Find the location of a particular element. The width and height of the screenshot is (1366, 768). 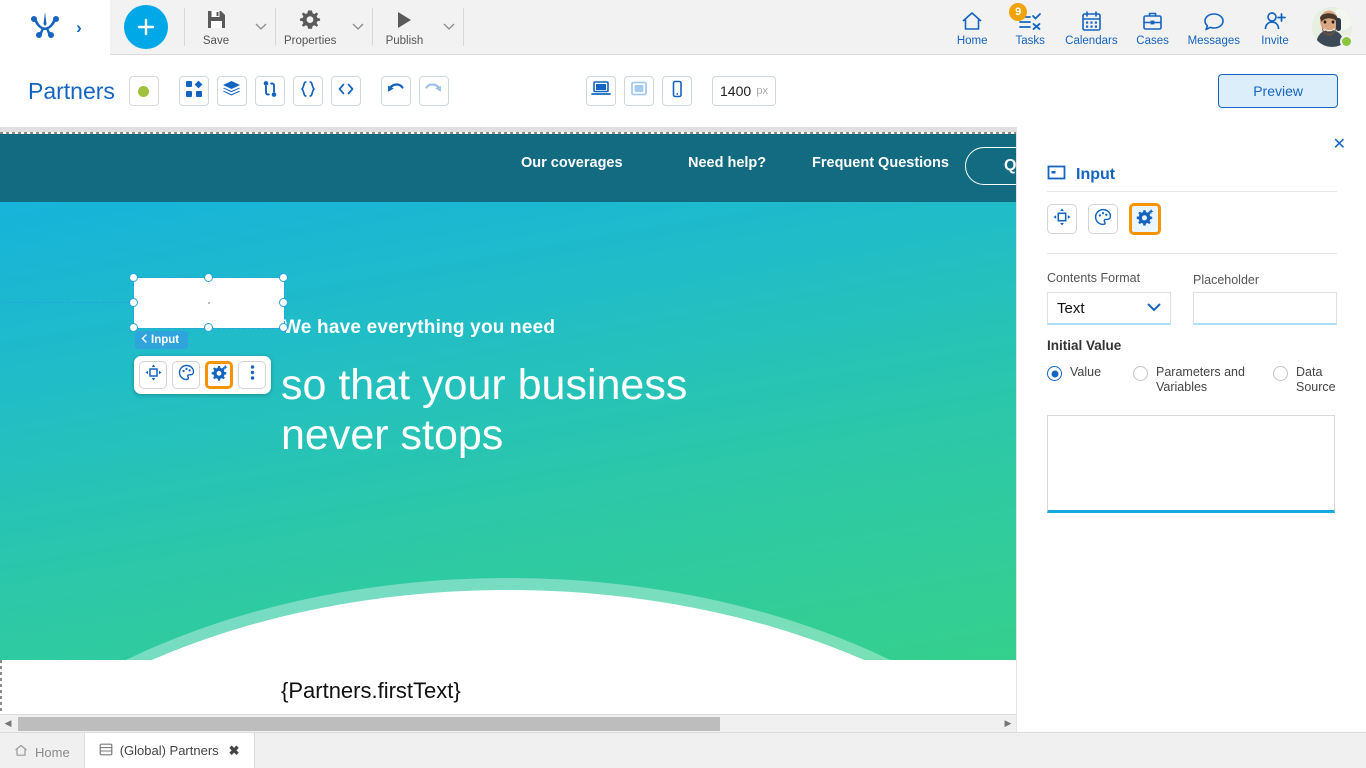

add-button is located at coordinates (146, 27).